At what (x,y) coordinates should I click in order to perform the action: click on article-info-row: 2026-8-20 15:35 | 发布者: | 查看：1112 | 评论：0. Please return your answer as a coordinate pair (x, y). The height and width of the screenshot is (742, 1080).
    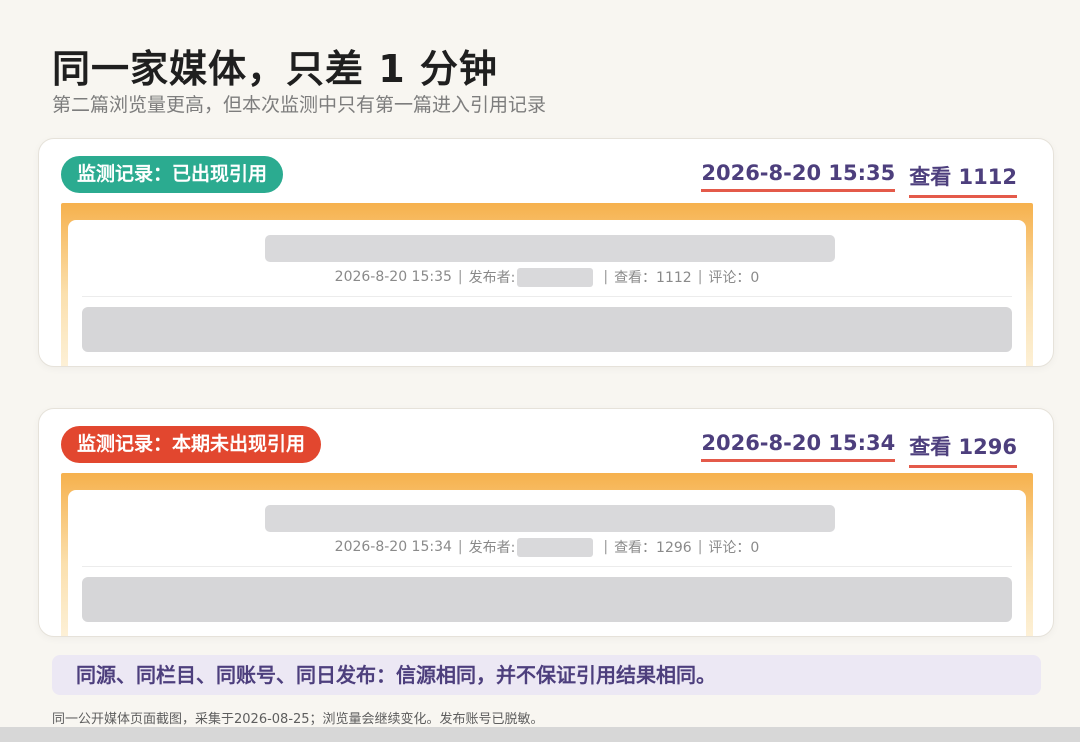
    Looking at the image, I should click on (547, 277).